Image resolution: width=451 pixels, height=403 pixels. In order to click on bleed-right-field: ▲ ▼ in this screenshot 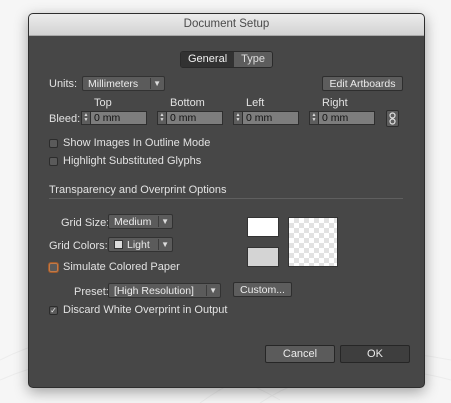, I will do `click(342, 118)`.